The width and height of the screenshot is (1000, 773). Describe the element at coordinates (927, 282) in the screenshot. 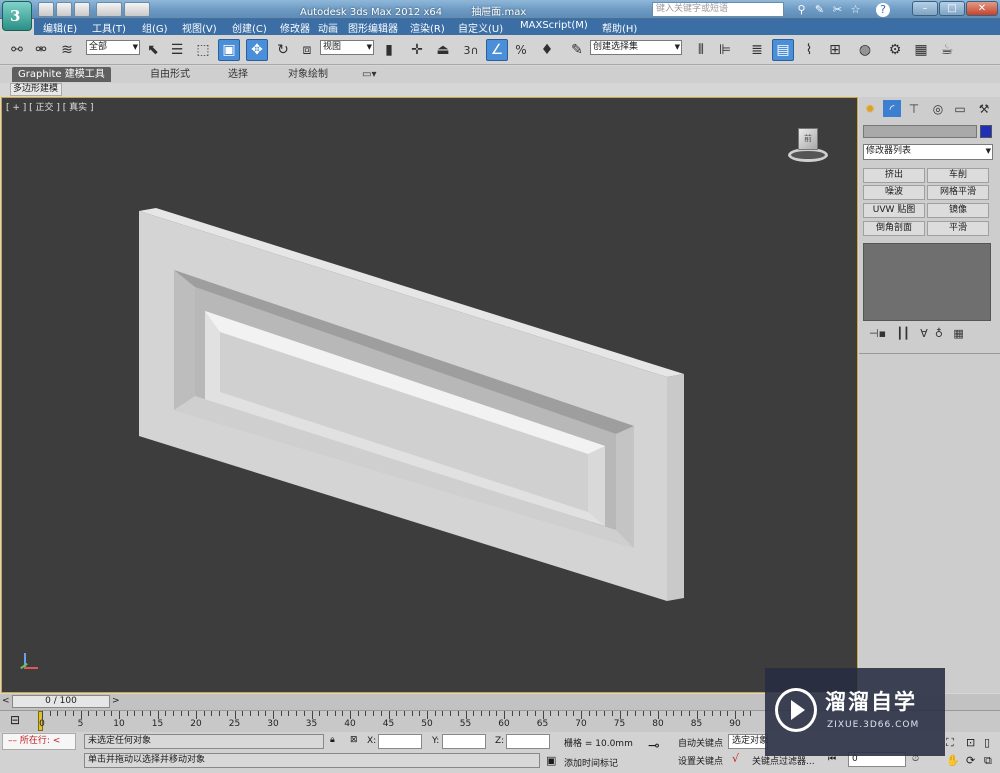

I see `modifier-stack` at that location.